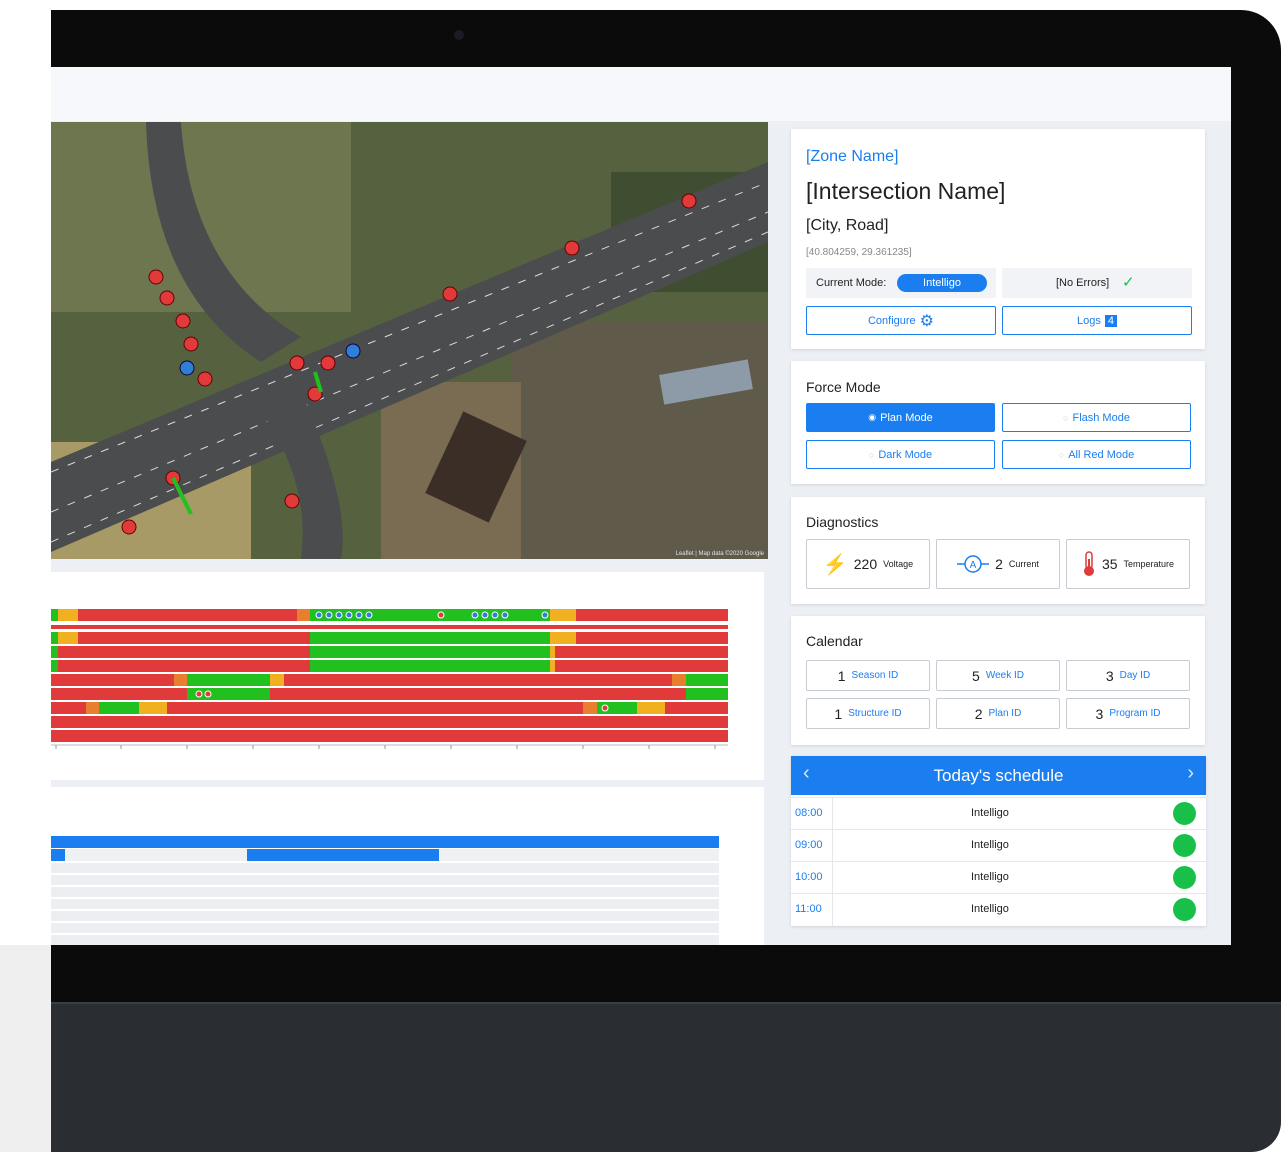 Image resolution: width=1281 pixels, height=1152 pixels. Describe the element at coordinates (898, 564) in the screenshot. I see `voltage-label: Voltage` at that location.